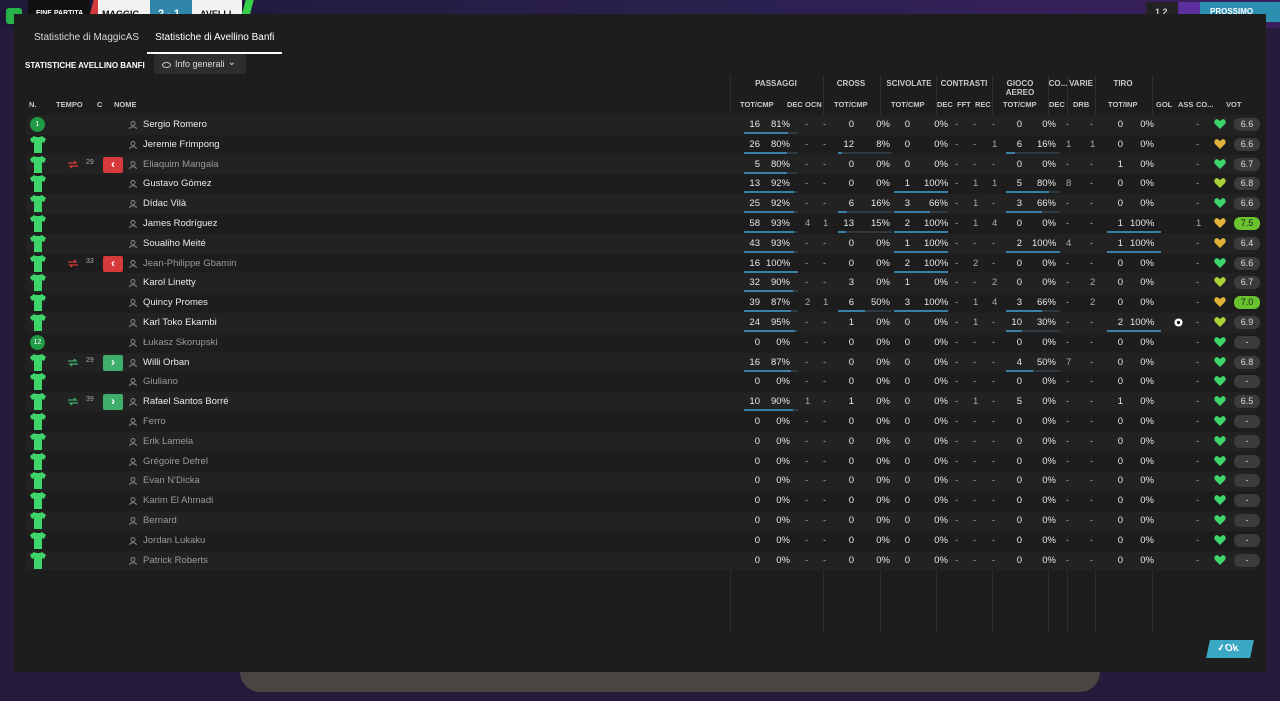 This screenshot has width=1280, height=701. I want to click on player-name: Jean-Philippe Gbamin, so click(189, 263).